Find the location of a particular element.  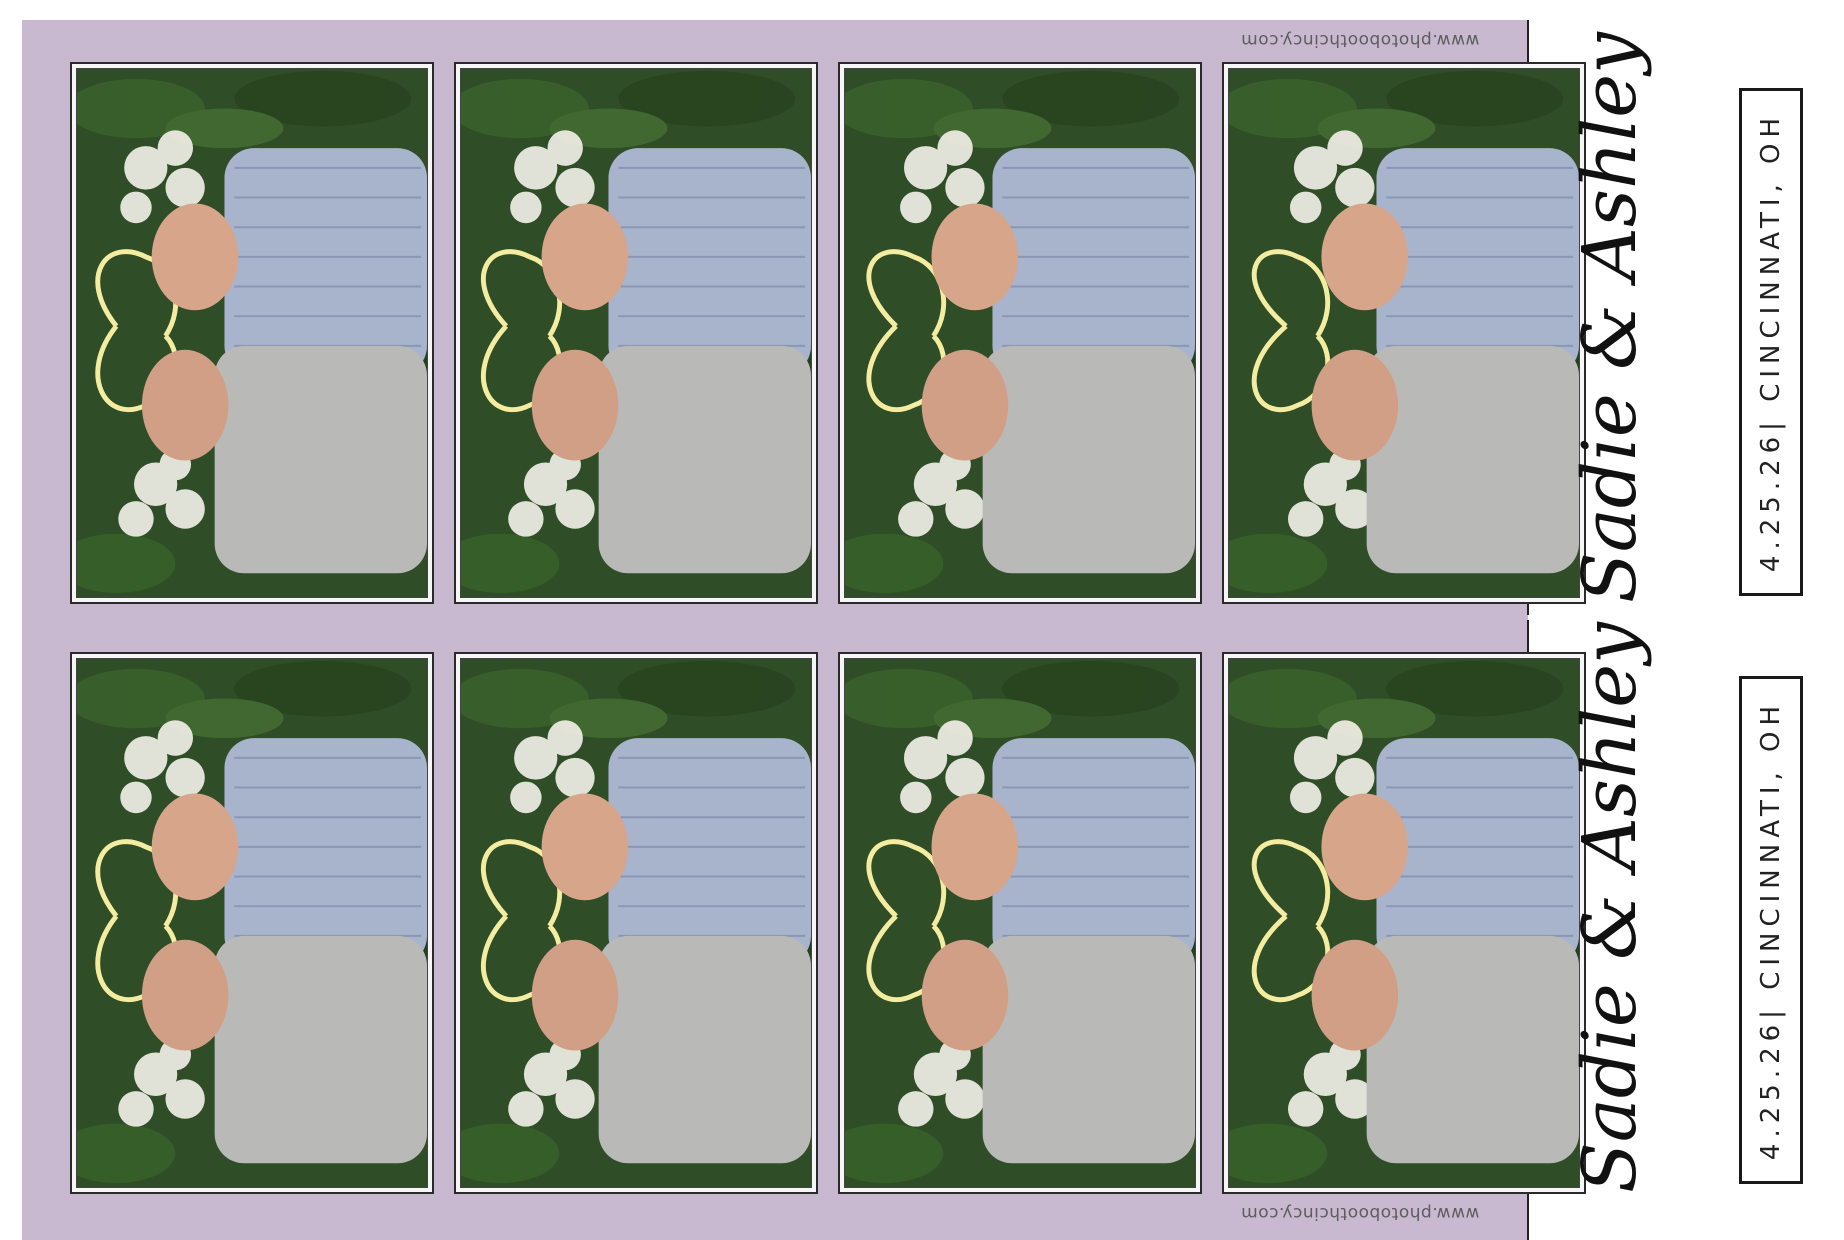

couple-names-top: Sadie & Ashley is located at coordinates (1610, 317).